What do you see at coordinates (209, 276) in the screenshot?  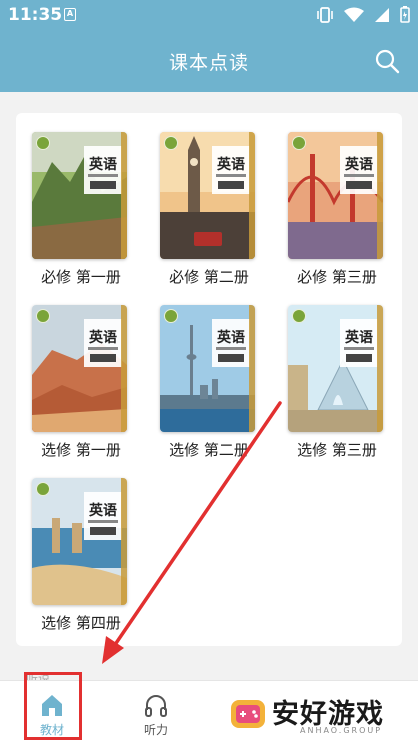 I see `book-label: 必修 第二册` at bounding box center [209, 276].